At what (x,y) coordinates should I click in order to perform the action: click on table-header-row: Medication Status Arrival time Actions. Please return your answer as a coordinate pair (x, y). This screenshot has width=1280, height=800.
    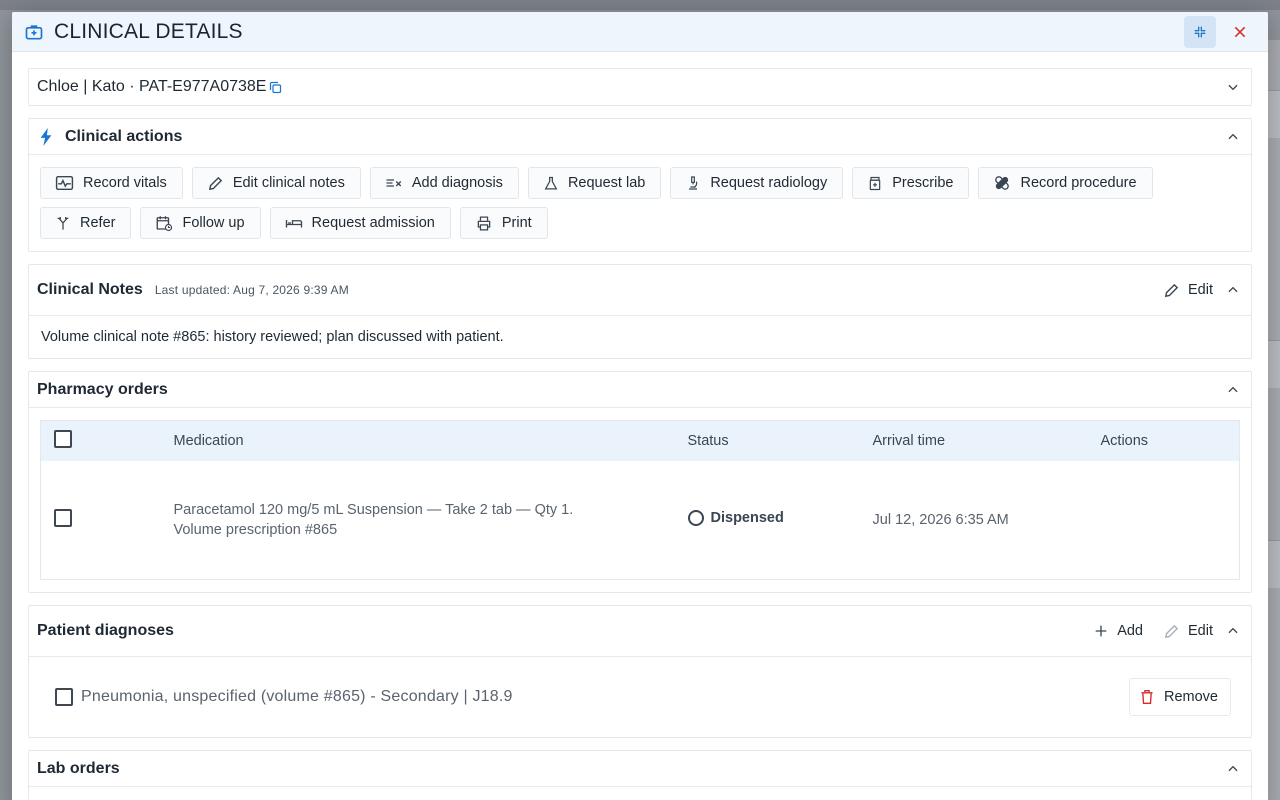
    Looking at the image, I should click on (640, 440).